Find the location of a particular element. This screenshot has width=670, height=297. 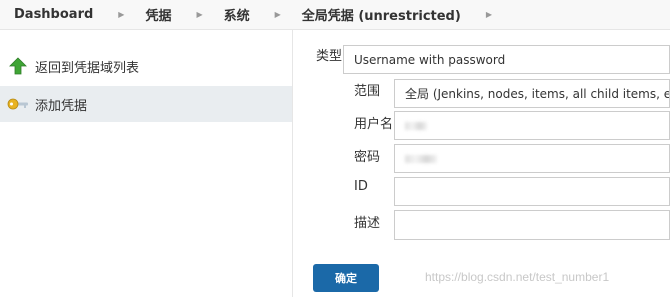

key-icon is located at coordinates (18, 104).